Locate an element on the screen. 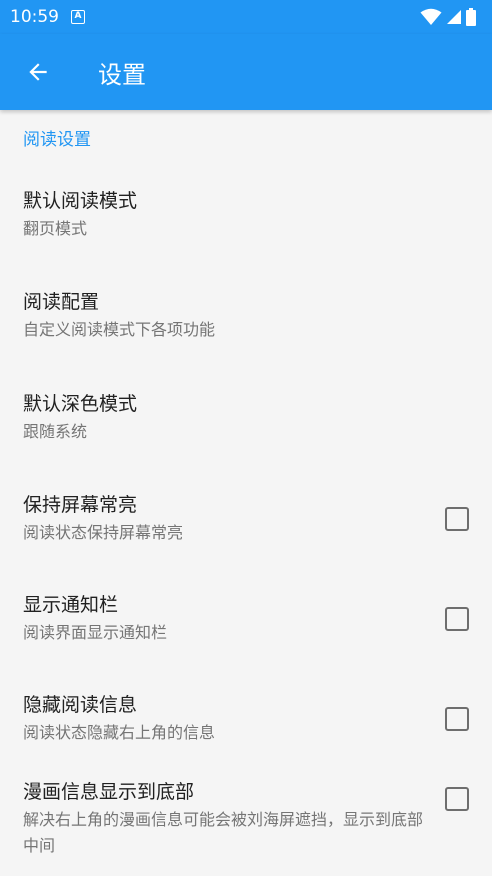 This screenshot has width=492, height=876. status-icons is located at coordinates (448, 17).